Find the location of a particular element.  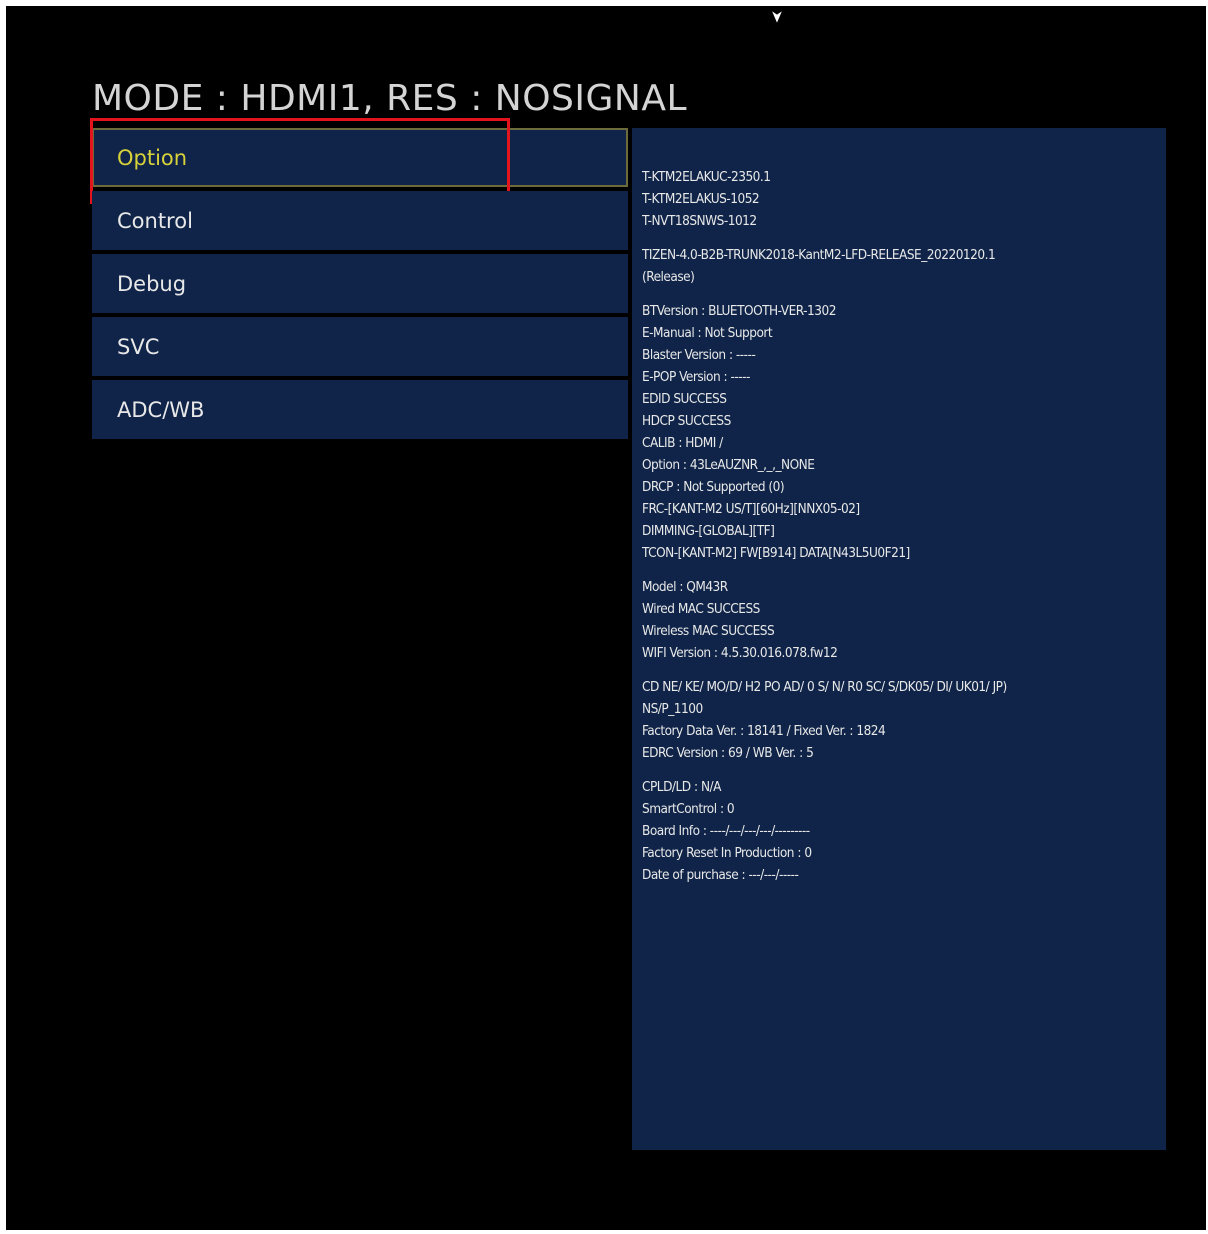

mouse-cursor-icon is located at coordinates (777, 17).